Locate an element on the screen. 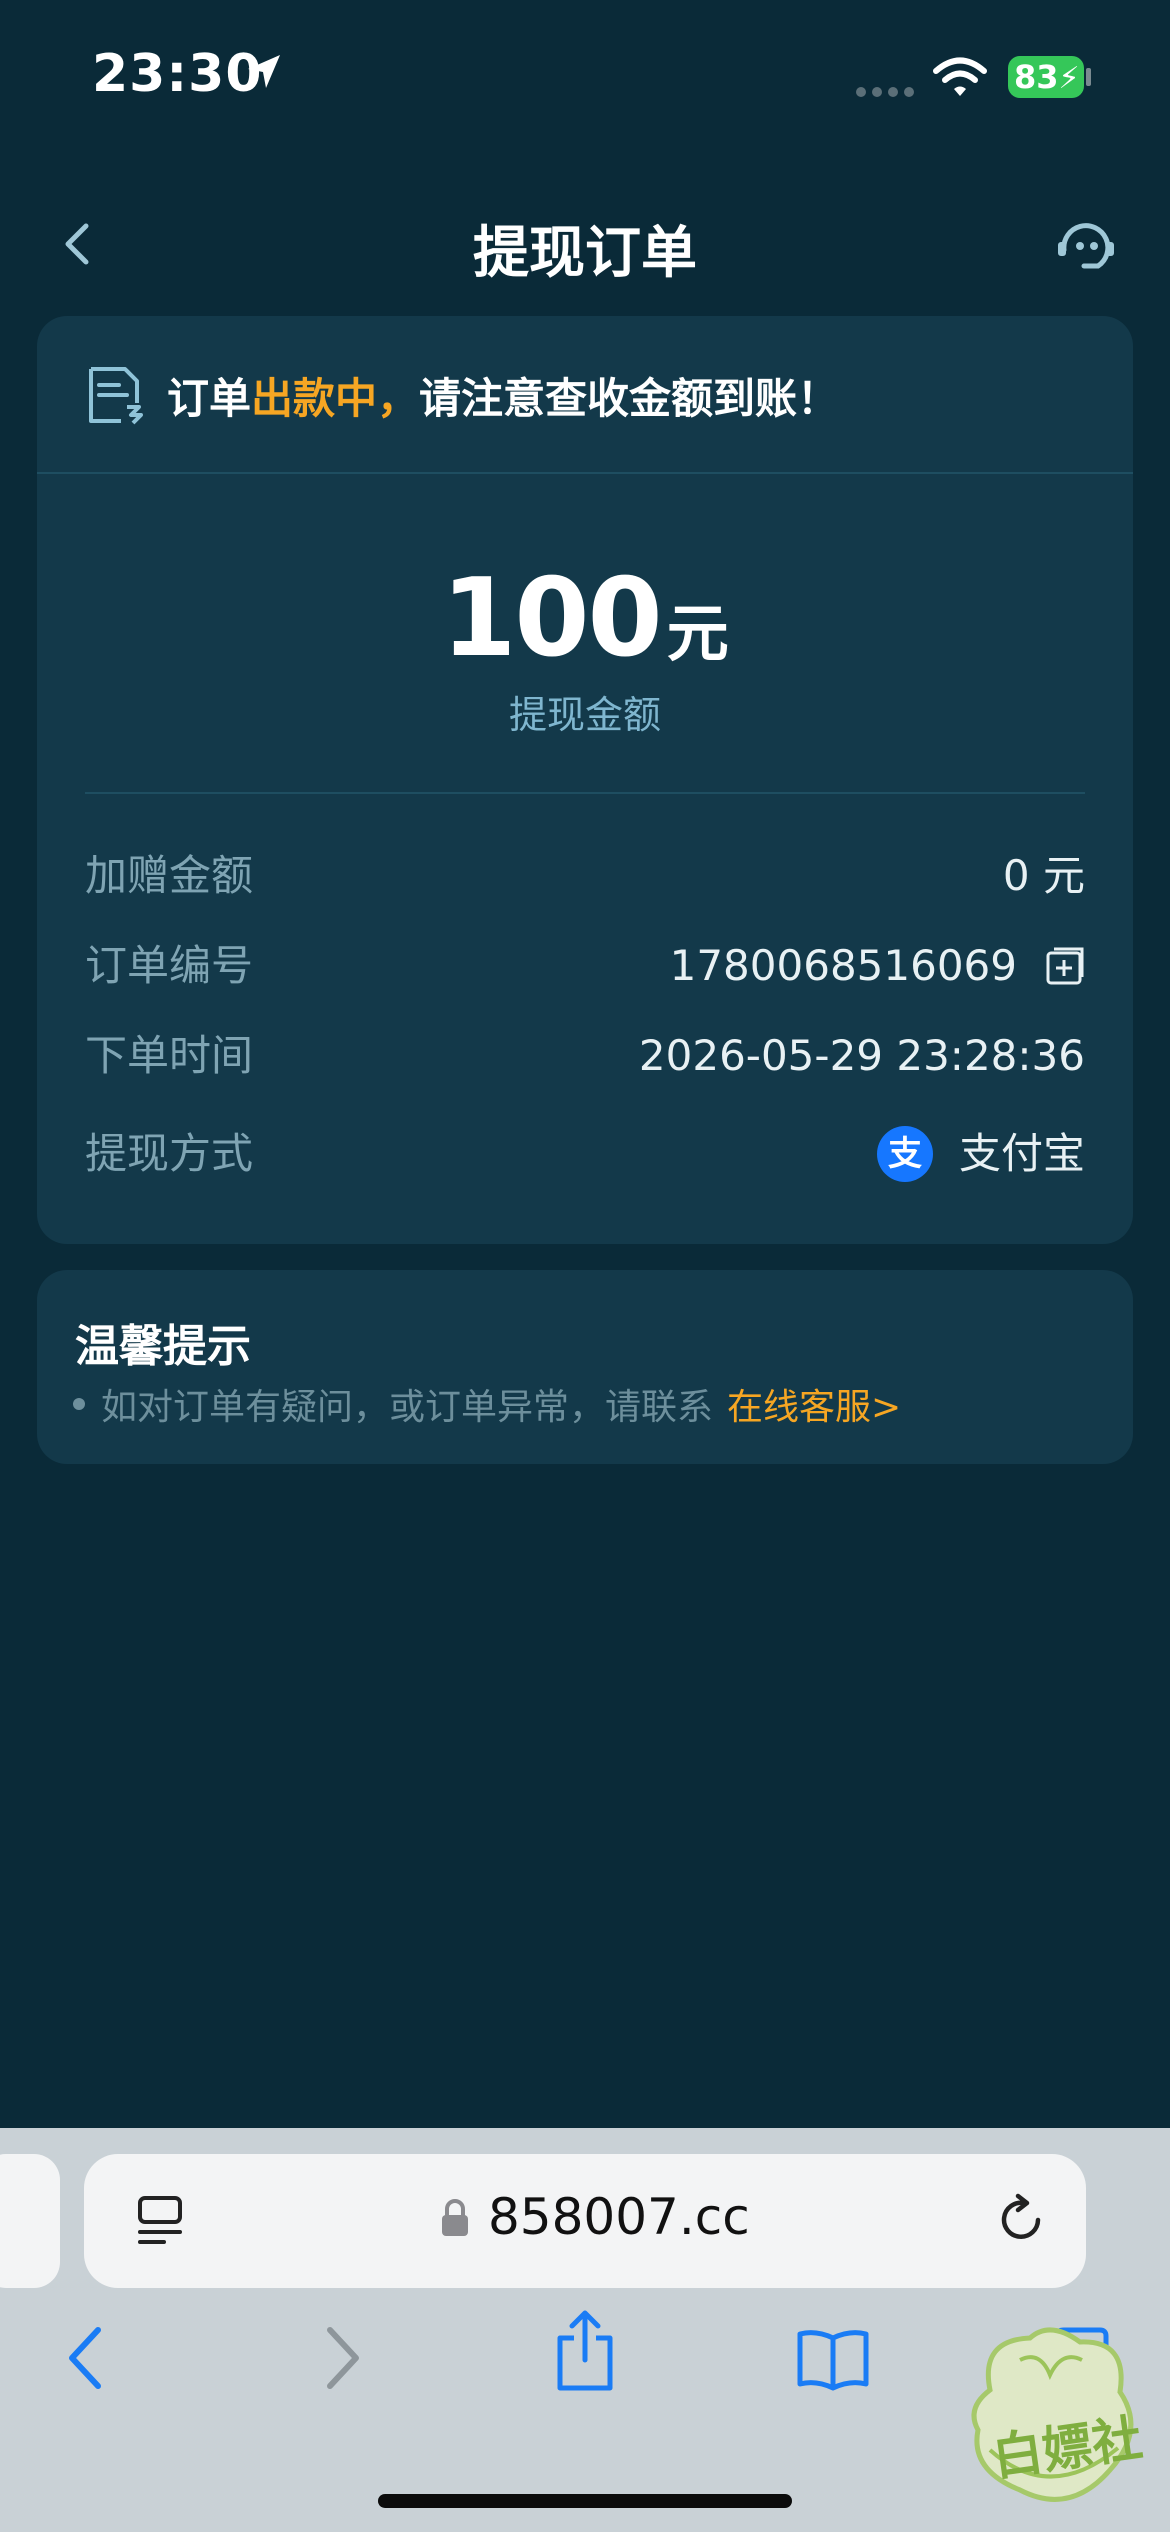 Image resolution: width=1170 pixels, height=2532 pixels. info-value: 1780068516069 is located at coordinates (877, 966).